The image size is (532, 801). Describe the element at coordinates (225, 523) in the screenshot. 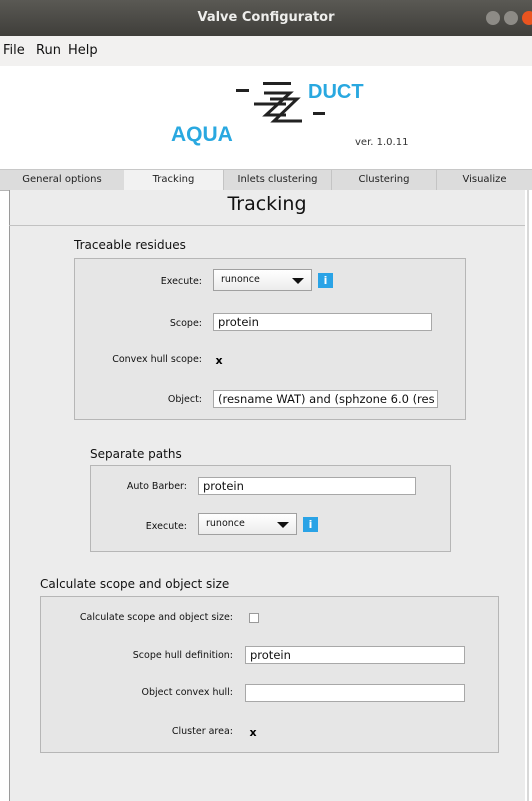

I see `separate-execute-value: runonce` at that location.